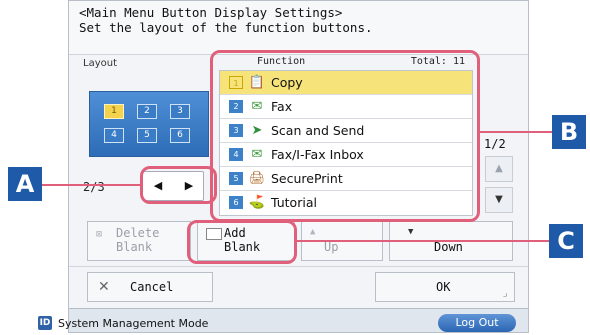 This screenshot has width=590, height=335. What do you see at coordinates (569, 132) in the screenshot?
I see `callout-b: B` at bounding box center [569, 132].